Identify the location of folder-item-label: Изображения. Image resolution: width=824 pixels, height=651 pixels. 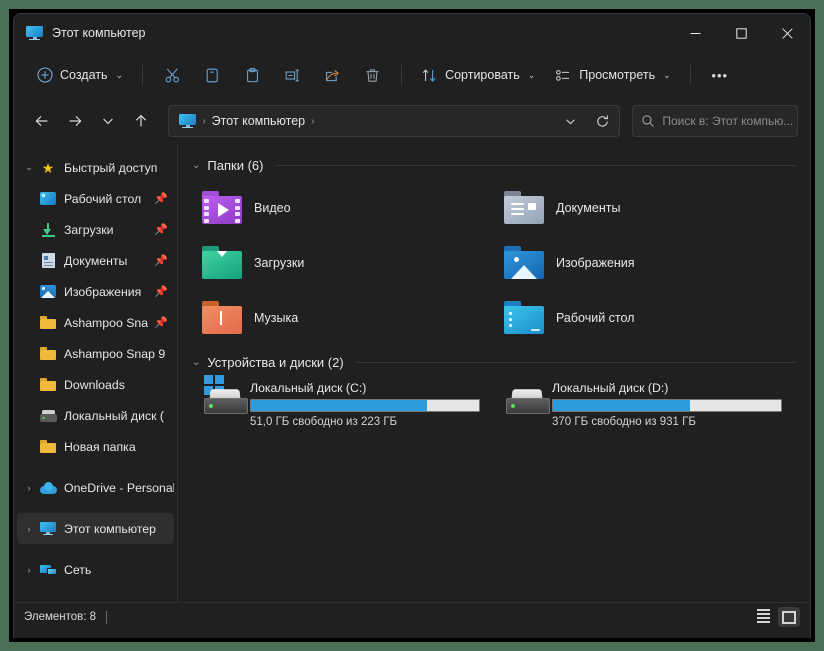
(595, 262).